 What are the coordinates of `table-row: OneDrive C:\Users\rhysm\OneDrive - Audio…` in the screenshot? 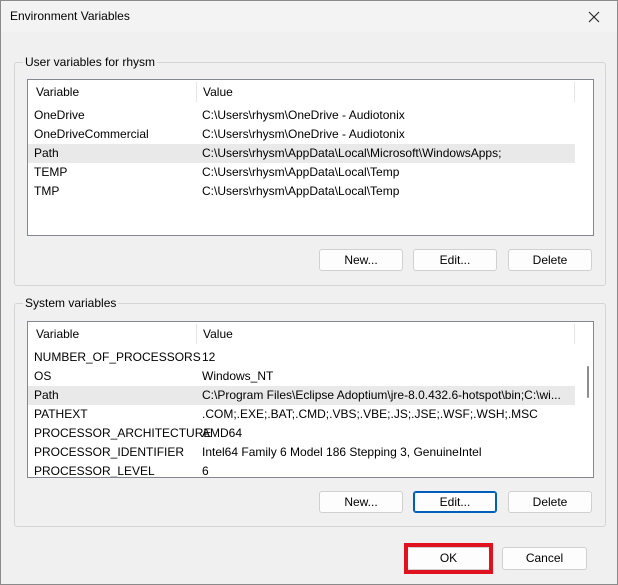 It's located at (310, 115).